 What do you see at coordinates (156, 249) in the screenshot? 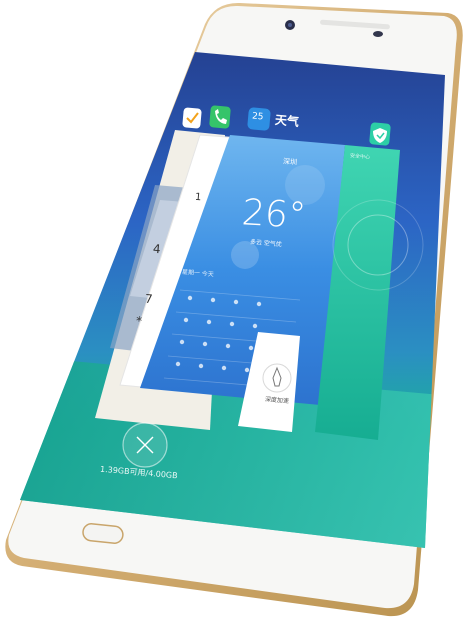
I see `dialer-key-4: 4` at bounding box center [156, 249].